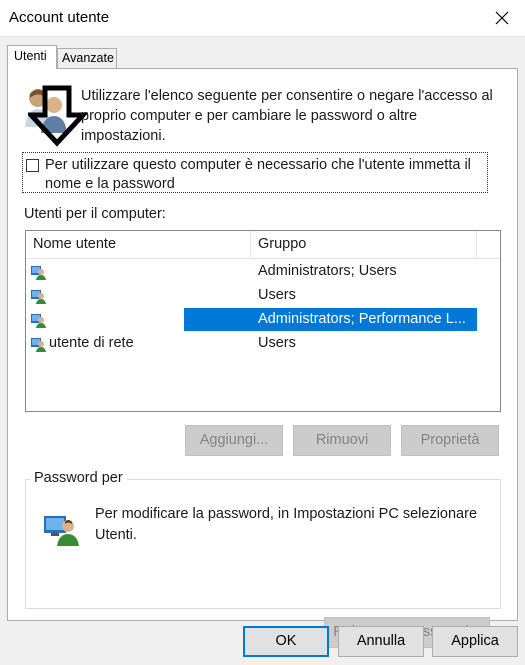 This screenshot has width=525, height=665. What do you see at coordinates (475, 641) in the screenshot?
I see `apply-button: Applica` at bounding box center [475, 641].